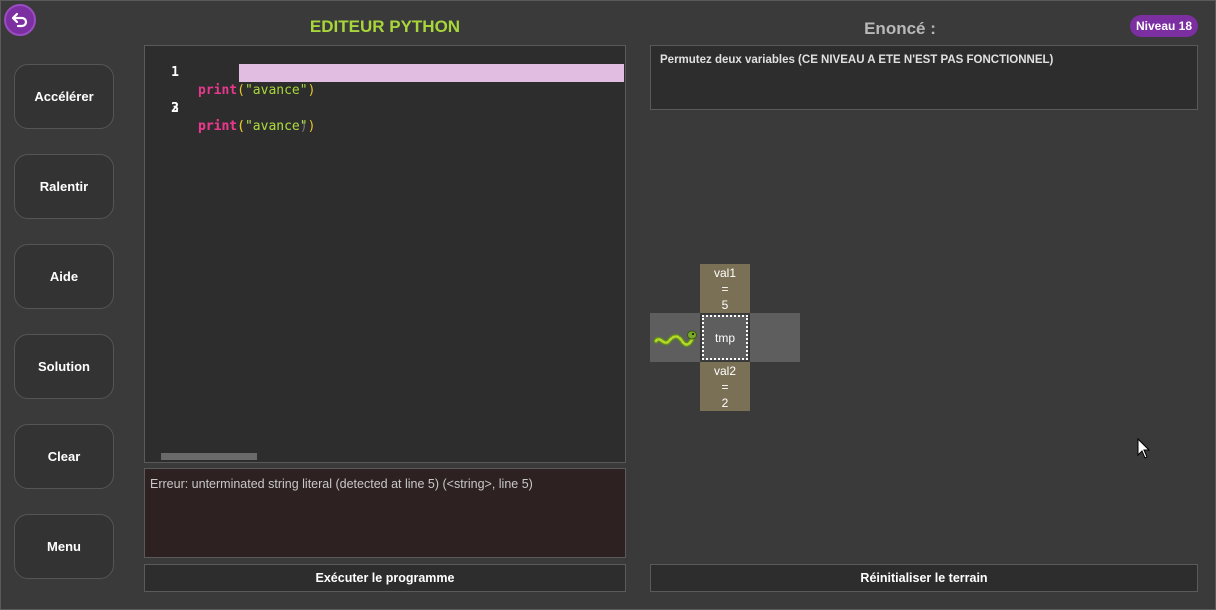 This screenshot has height=610, width=1216. Describe the element at coordinates (384, 108) in the screenshot. I see `code-line: 3 print("avance")` at that location.